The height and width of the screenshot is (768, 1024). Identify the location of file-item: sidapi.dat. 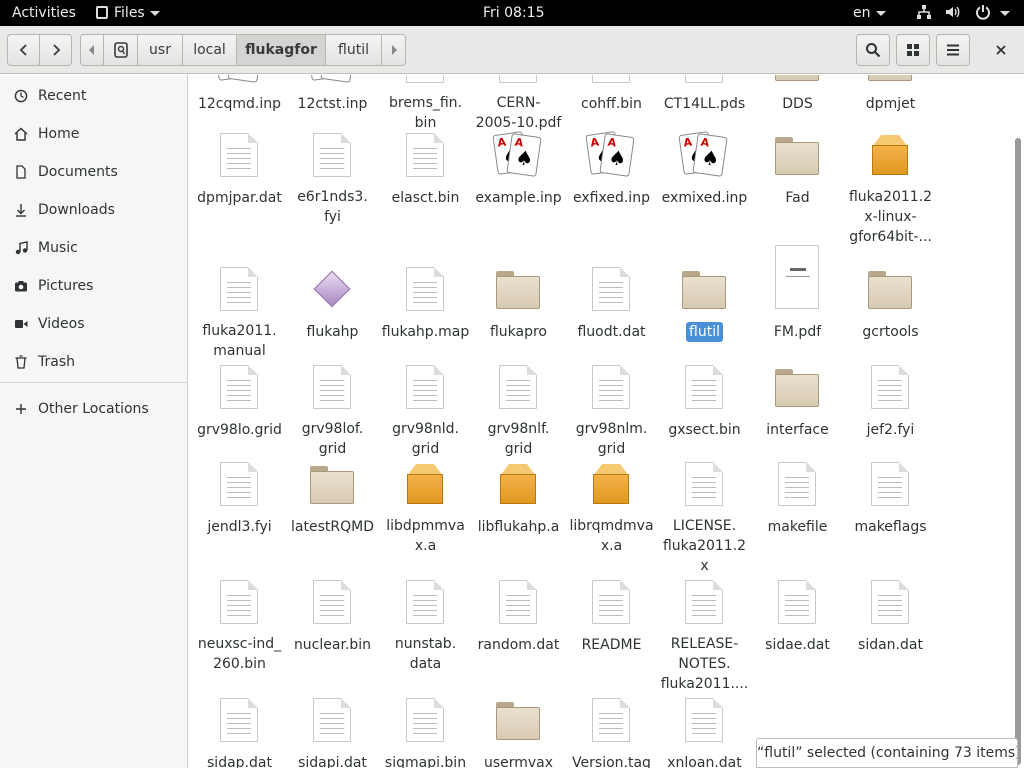
(332, 731).